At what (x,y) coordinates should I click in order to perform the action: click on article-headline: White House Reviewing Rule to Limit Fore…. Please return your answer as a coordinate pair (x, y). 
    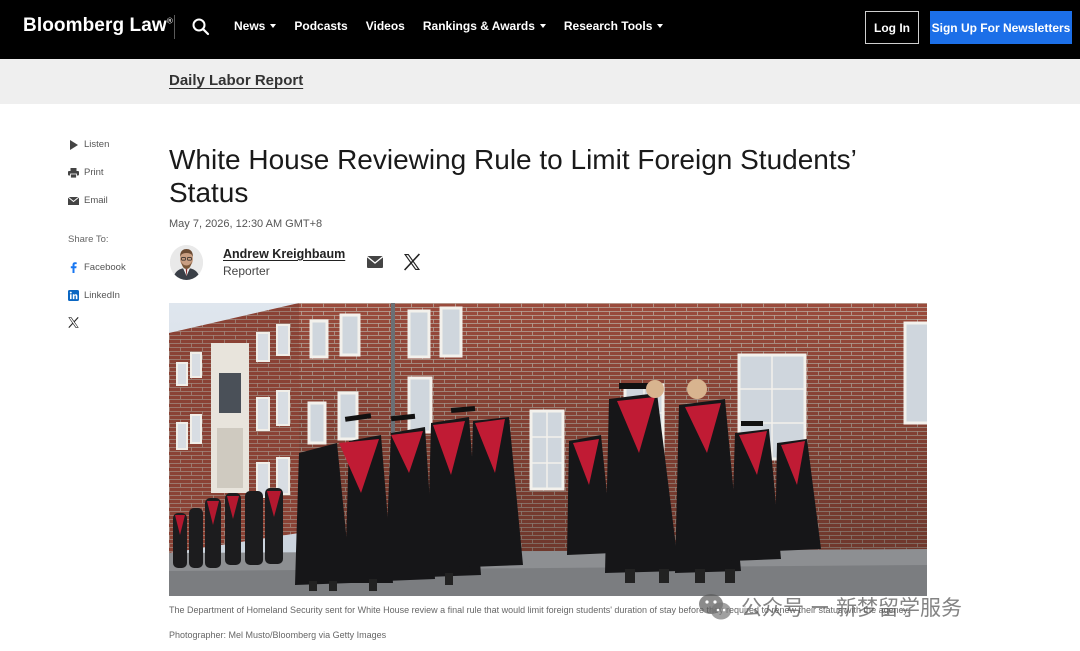
    Looking at the image, I should click on (512, 176).